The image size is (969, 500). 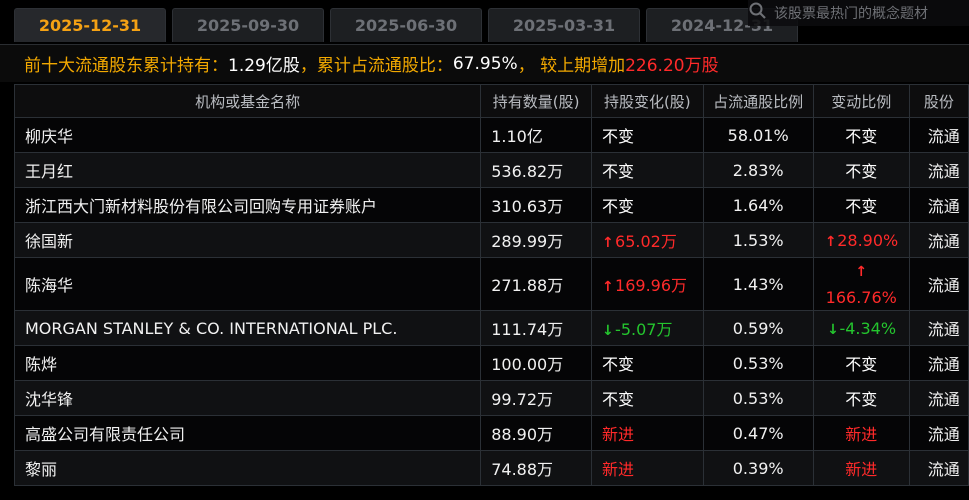 What do you see at coordinates (536, 284) in the screenshot?
I see `holding-quantity: 271.88万` at bounding box center [536, 284].